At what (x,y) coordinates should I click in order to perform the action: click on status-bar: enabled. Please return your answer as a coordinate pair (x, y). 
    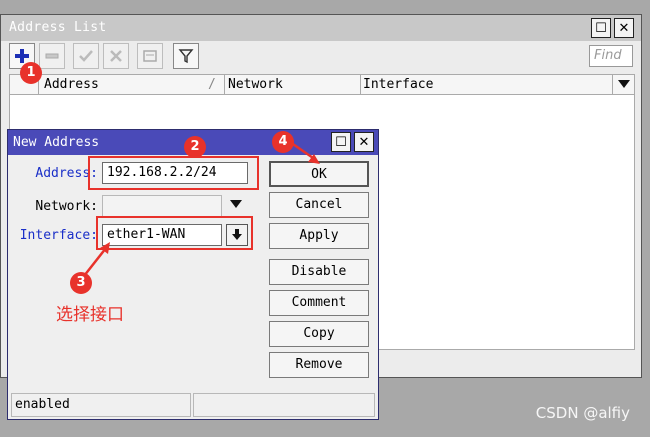
    Looking at the image, I should click on (193, 405).